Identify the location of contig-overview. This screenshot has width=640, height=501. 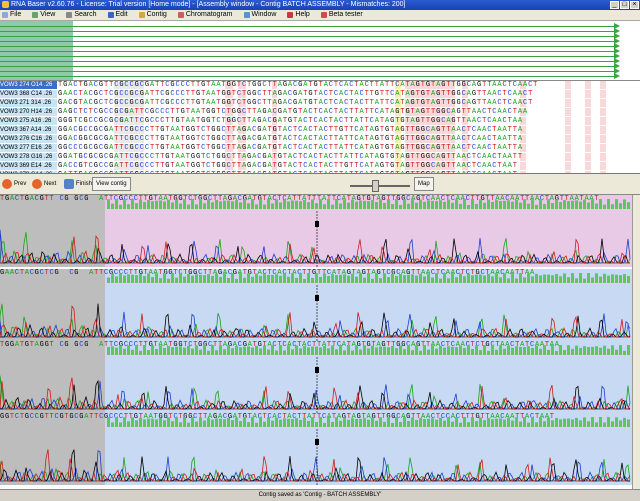
(320, 51).